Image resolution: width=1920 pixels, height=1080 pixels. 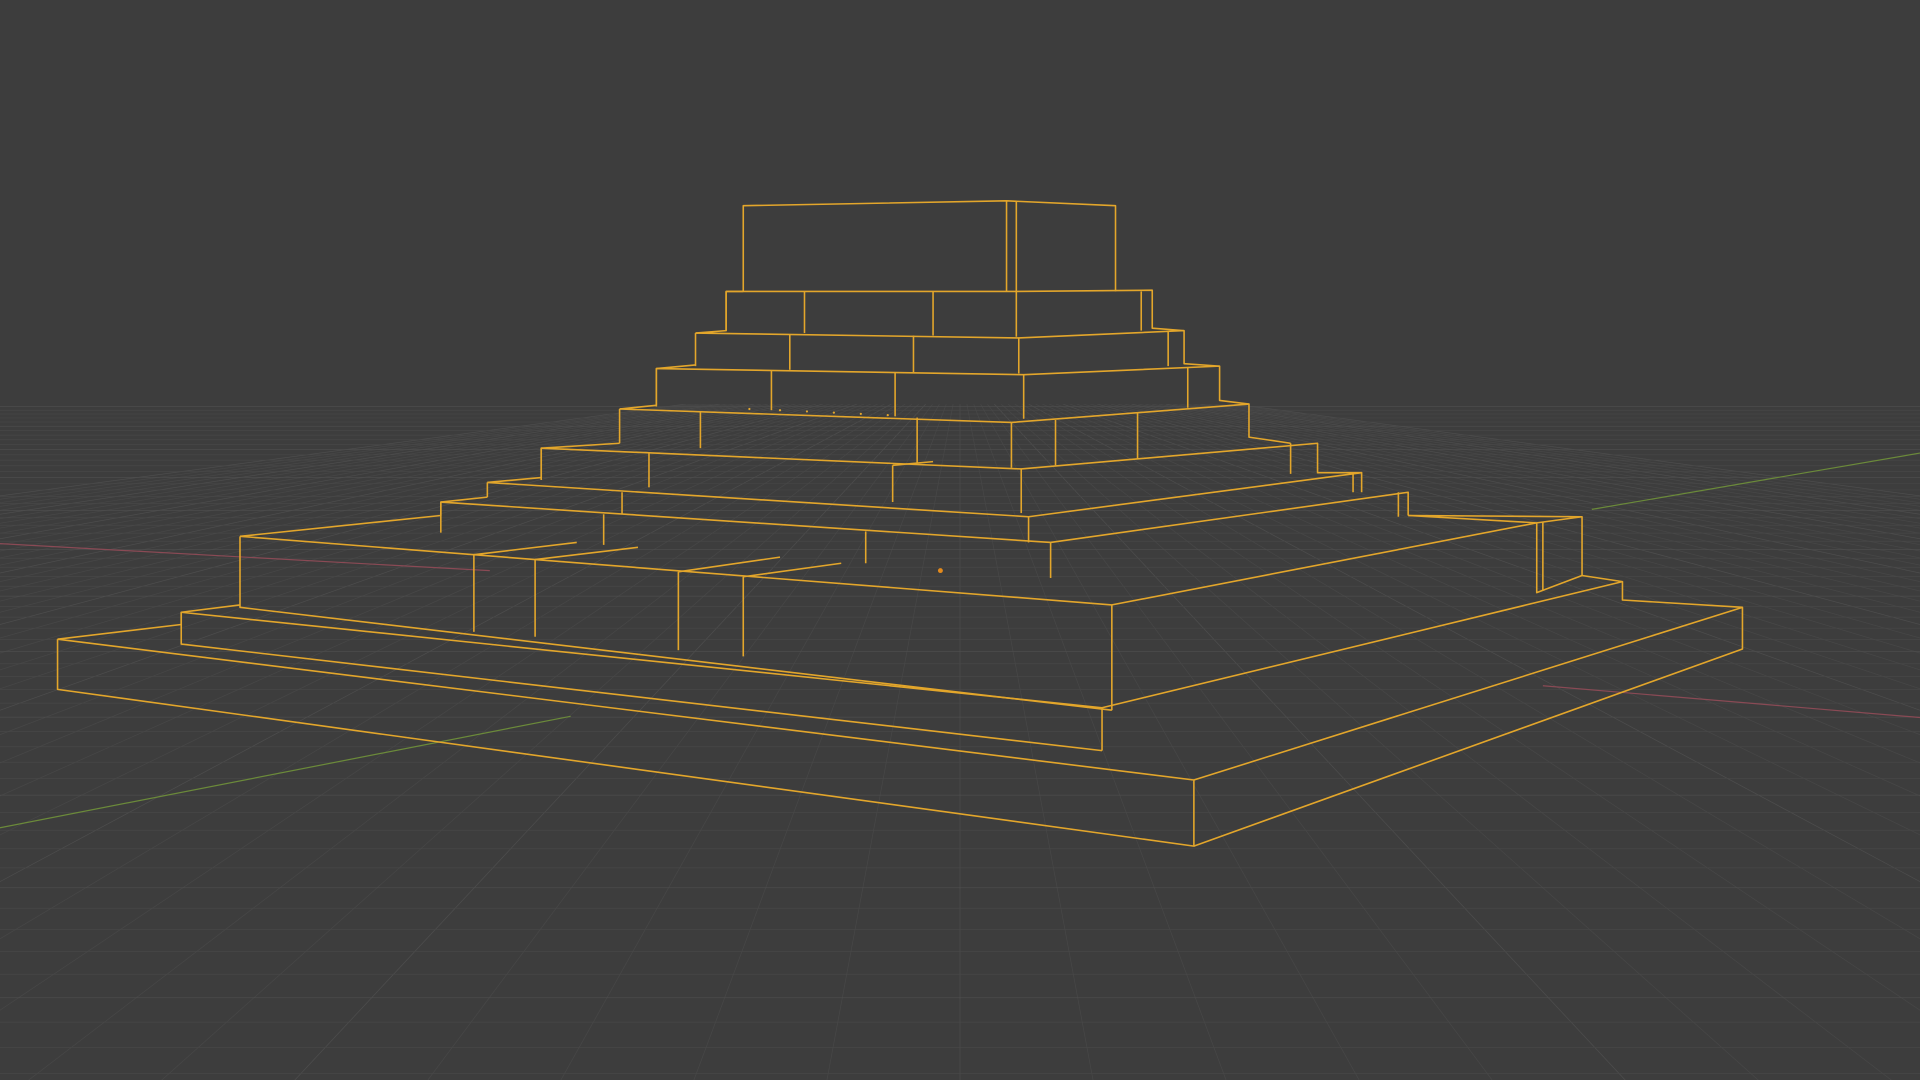 What do you see at coordinates (929, 246) in the screenshot?
I see `top-block` at bounding box center [929, 246].